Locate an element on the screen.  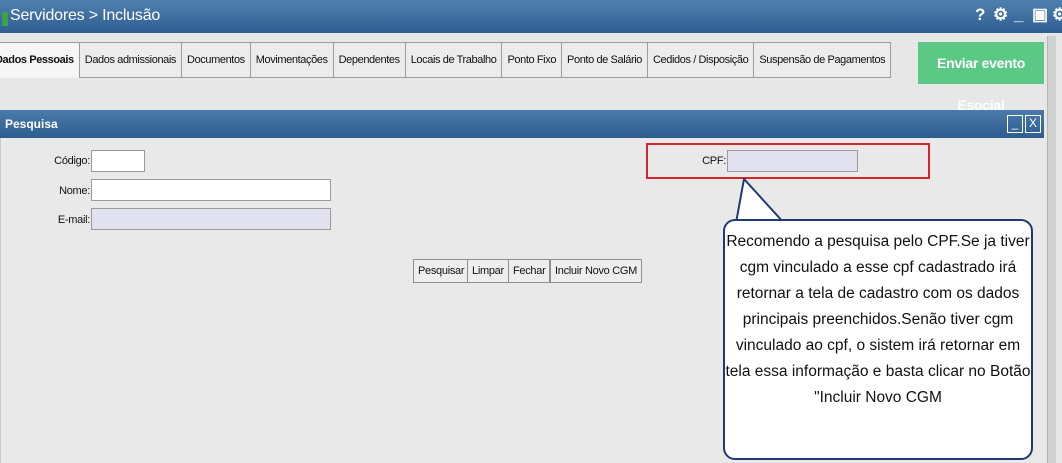
tab-dados-admissionais: Dados admissionais is located at coordinates (130, 60).